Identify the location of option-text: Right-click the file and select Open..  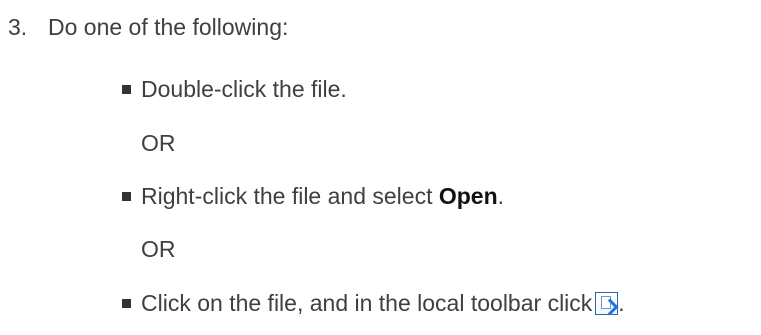
(322, 196).